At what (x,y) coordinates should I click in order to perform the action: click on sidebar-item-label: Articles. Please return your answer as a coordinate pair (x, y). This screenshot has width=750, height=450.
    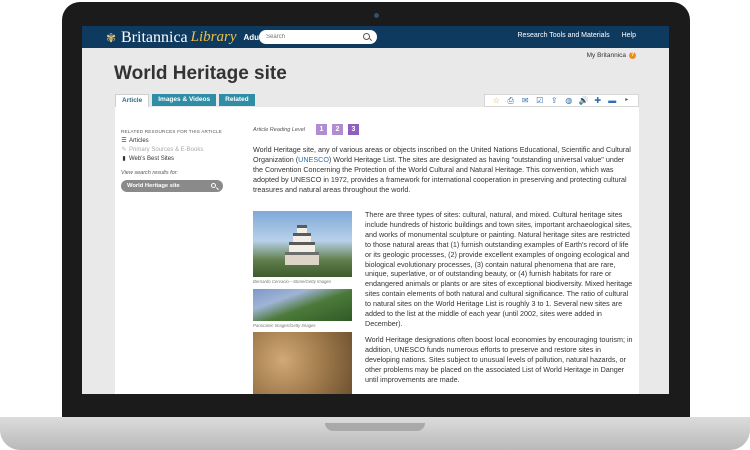
    Looking at the image, I should click on (139, 140).